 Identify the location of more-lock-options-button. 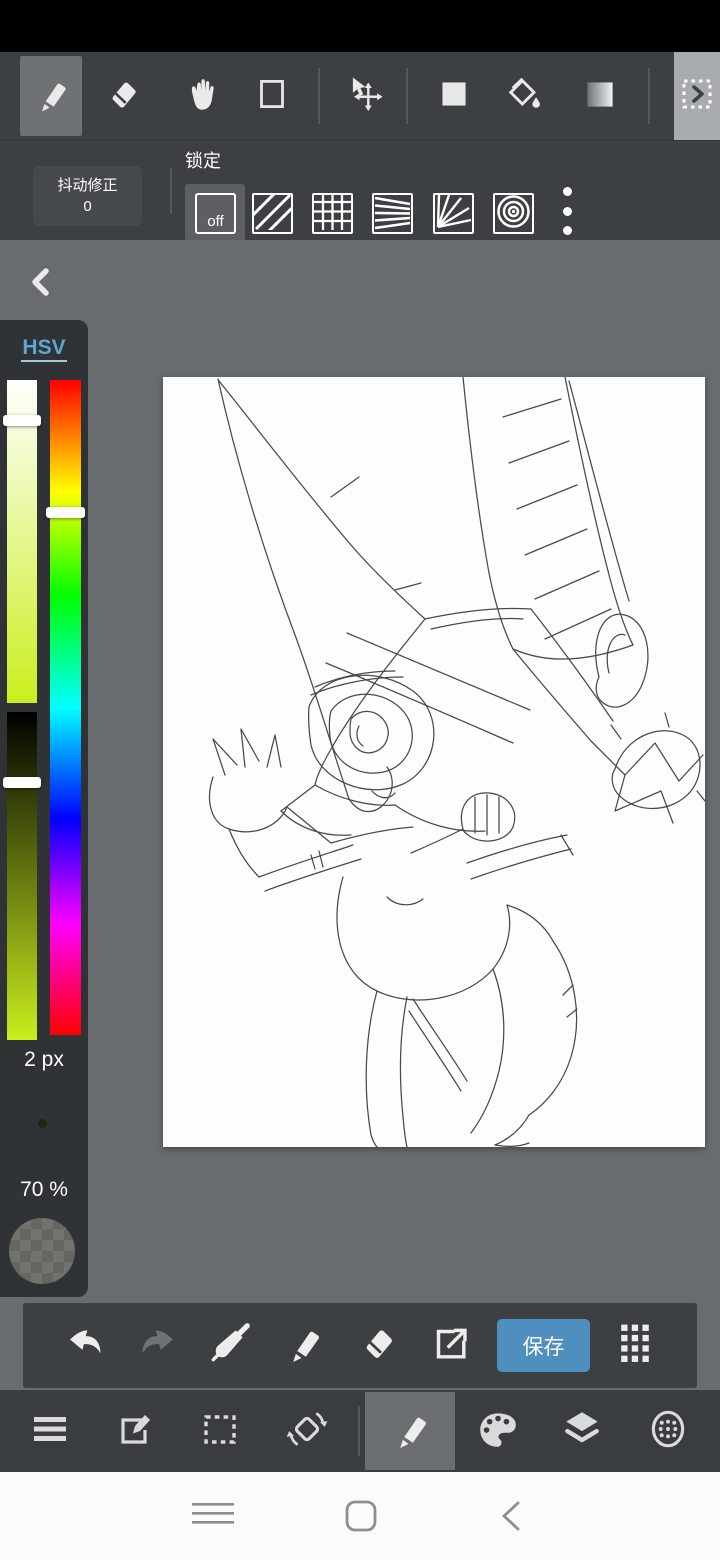
(567, 211).